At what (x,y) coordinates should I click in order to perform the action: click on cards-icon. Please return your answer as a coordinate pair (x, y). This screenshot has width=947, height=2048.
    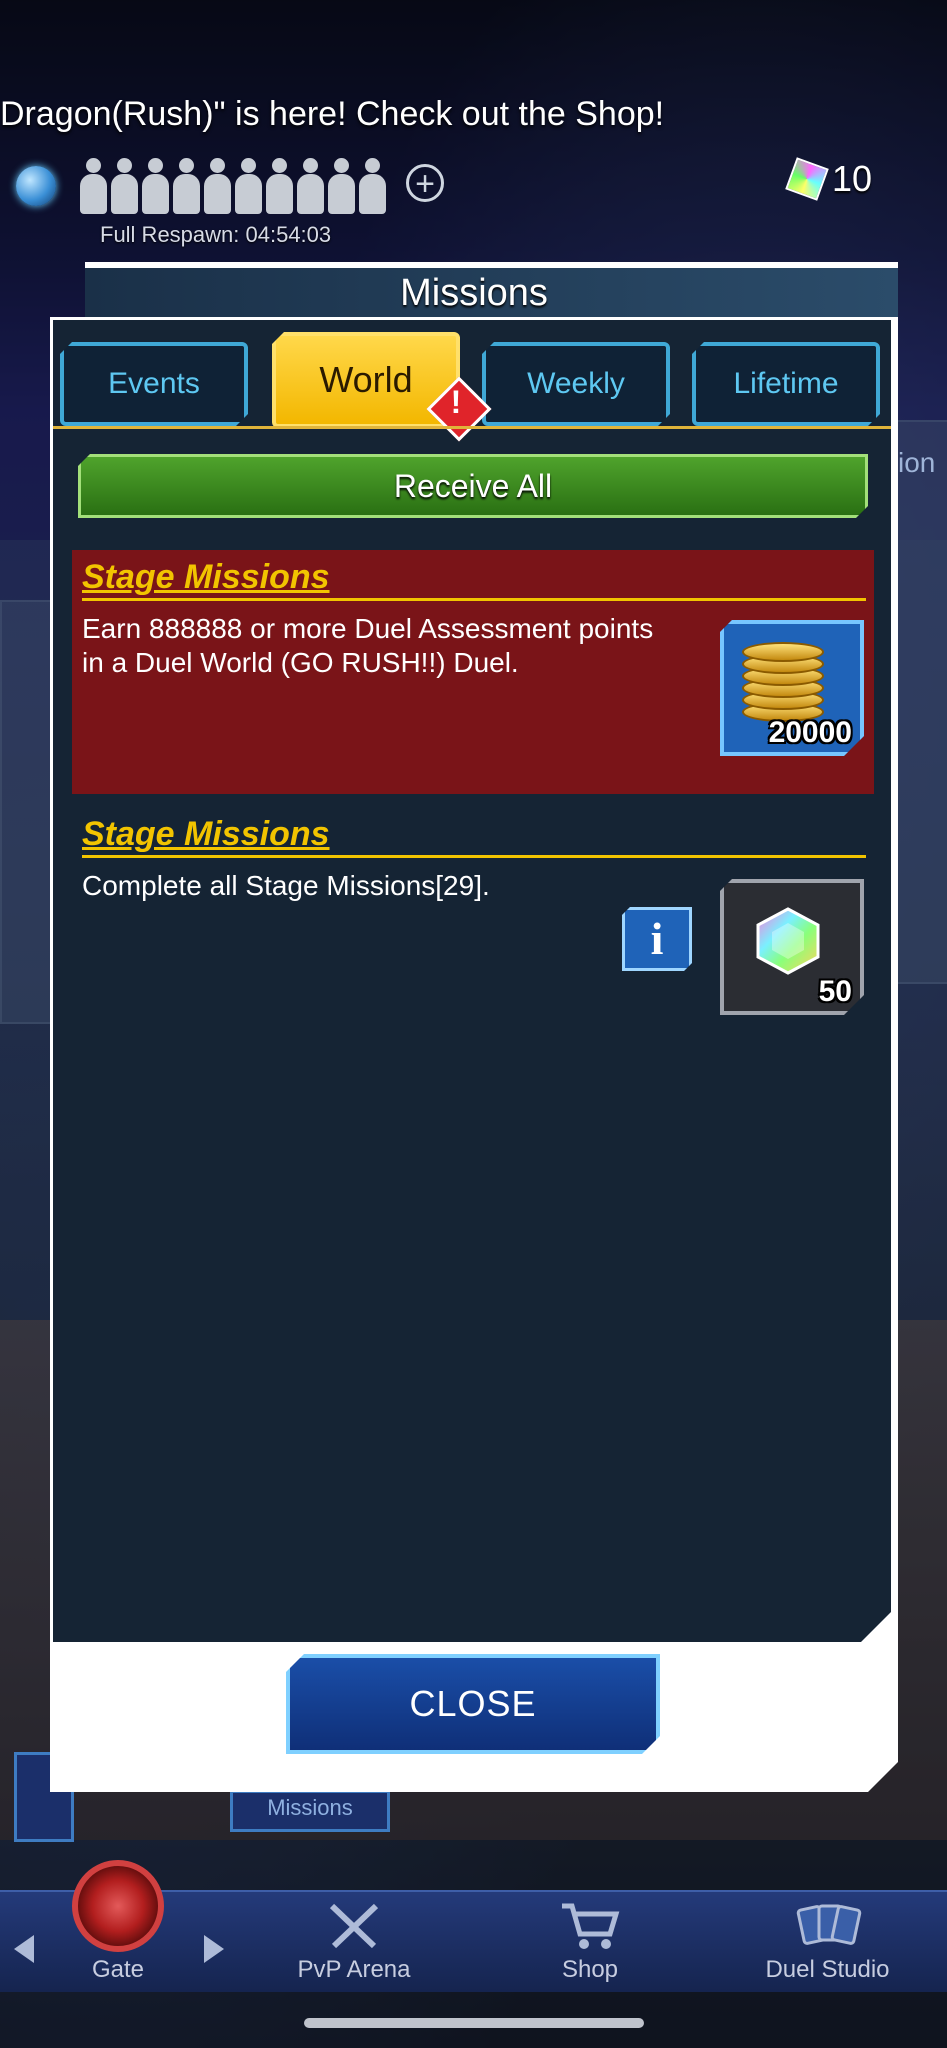
    Looking at the image, I should click on (828, 1924).